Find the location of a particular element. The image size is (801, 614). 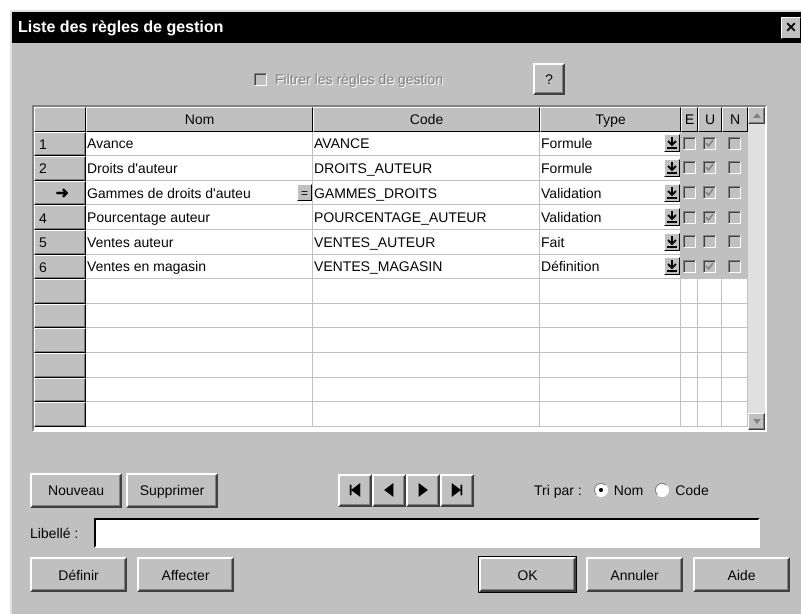

delete-button: Supprimer is located at coordinates (172, 490).